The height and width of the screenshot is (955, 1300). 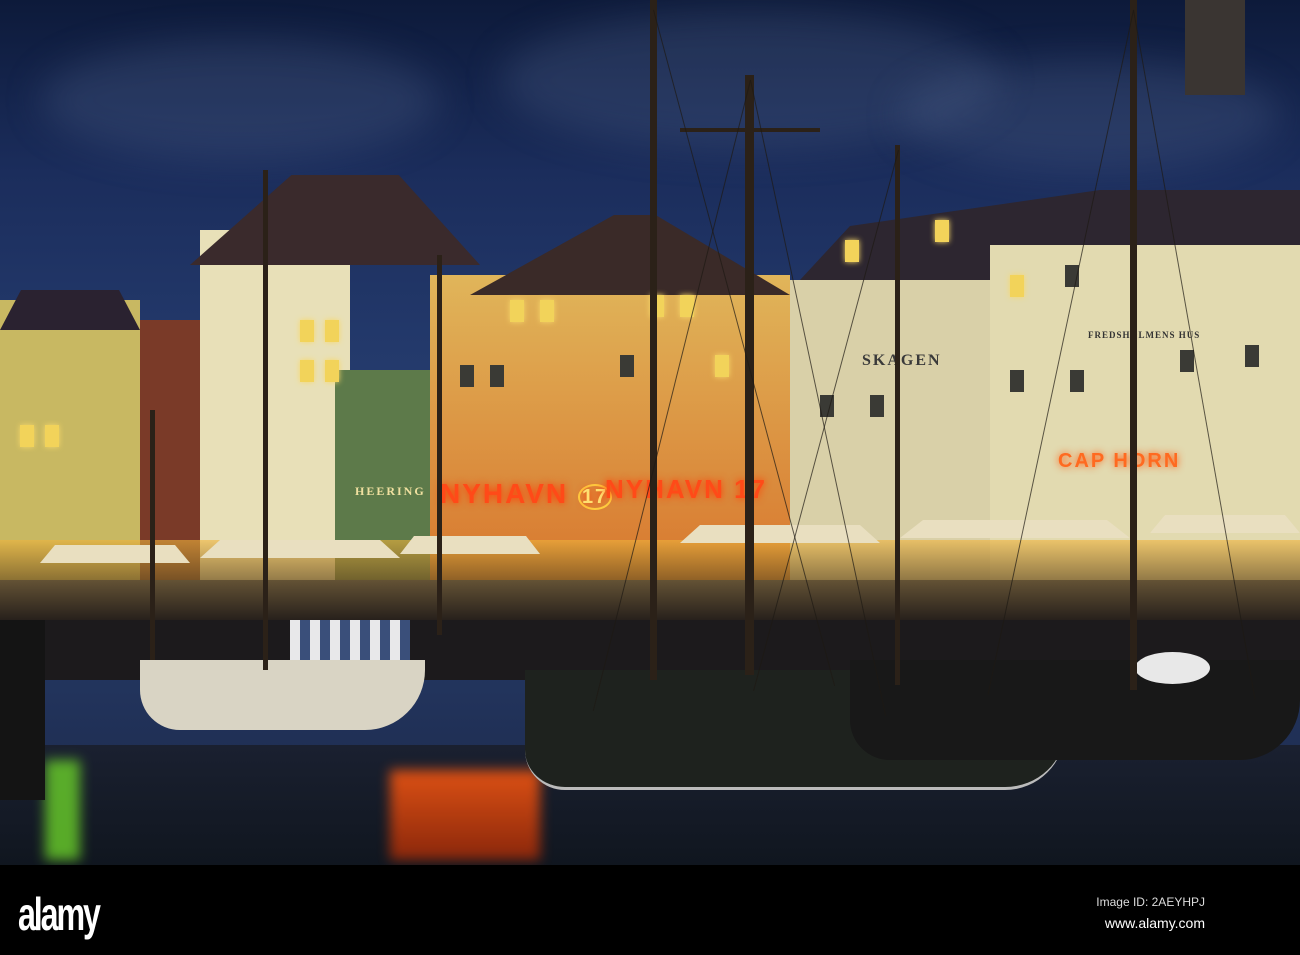 What do you see at coordinates (1144, 335) in the screenshot?
I see `fredsholm-sign: FREDSHOLMENS HUS` at bounding box center [1144, 335].